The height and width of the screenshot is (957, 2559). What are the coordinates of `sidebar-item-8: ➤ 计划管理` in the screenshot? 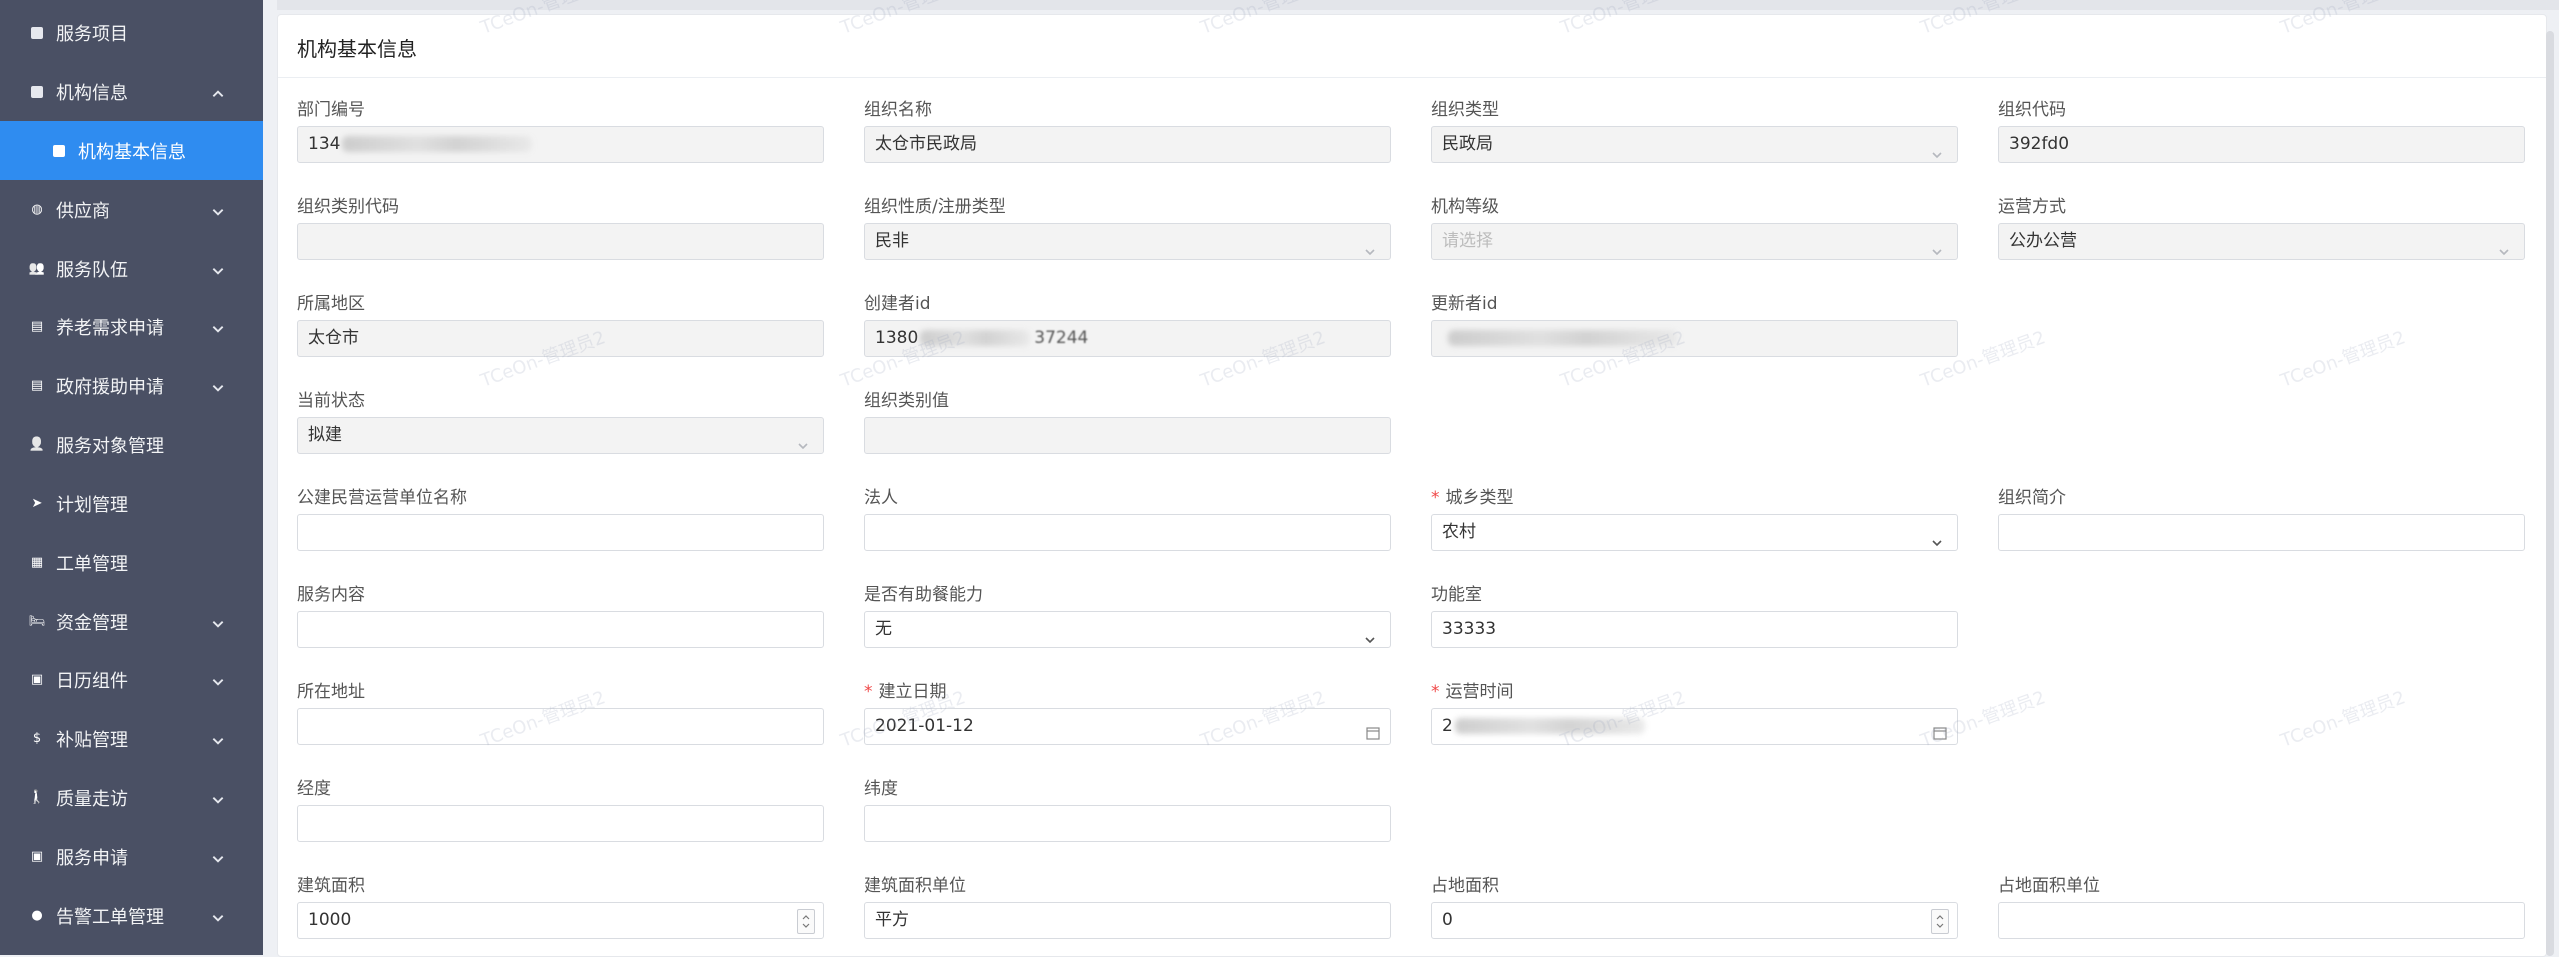 It's located at (131, 503).